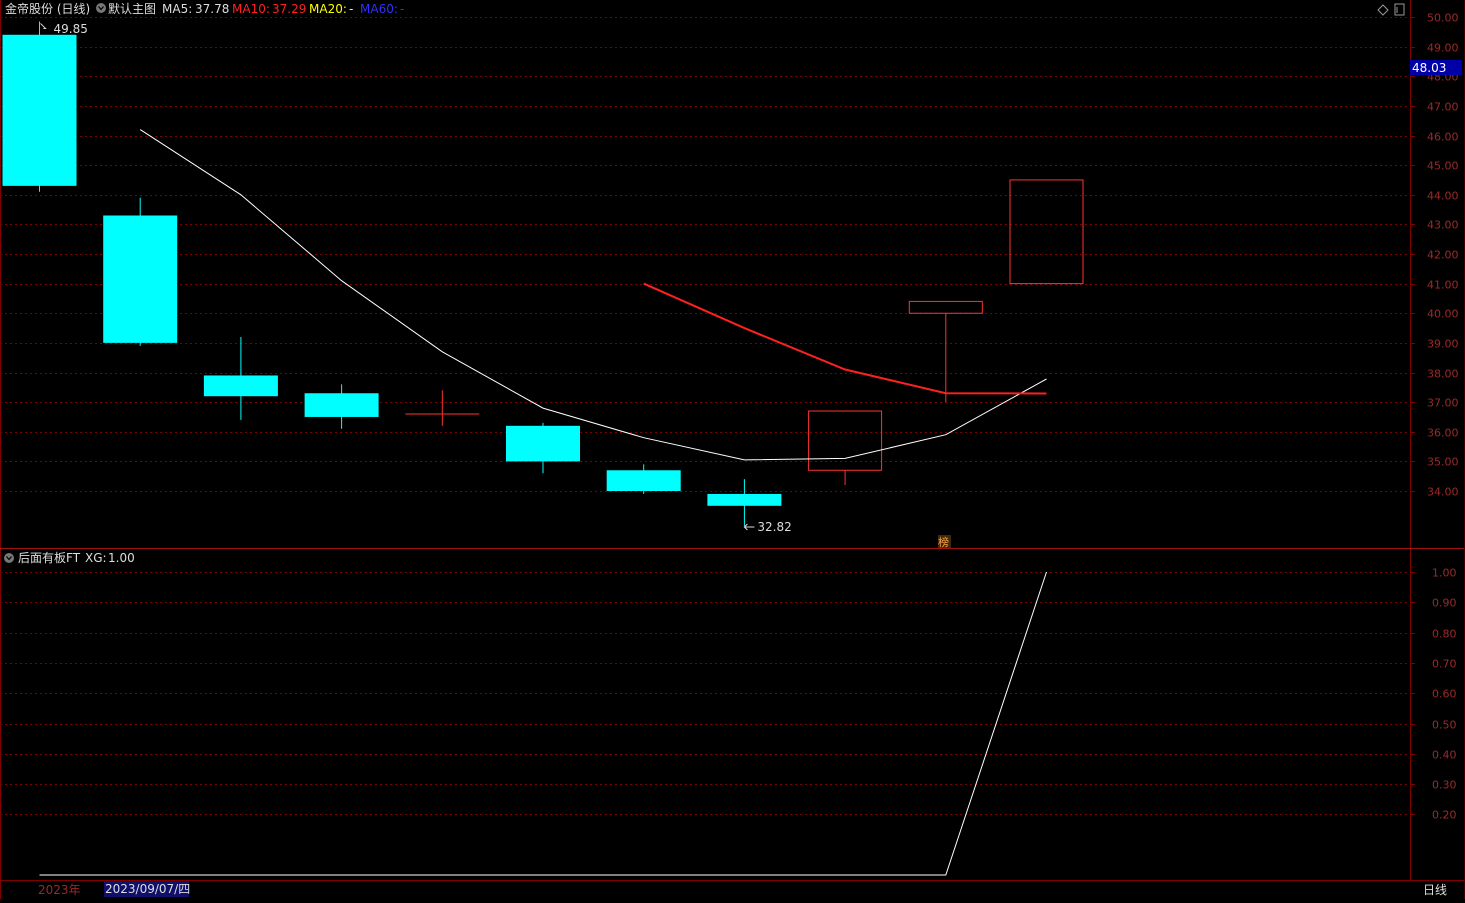 This screenshot has width=1465, height=903. I want to click on ma10-label: MA10:, so click(251, 9).